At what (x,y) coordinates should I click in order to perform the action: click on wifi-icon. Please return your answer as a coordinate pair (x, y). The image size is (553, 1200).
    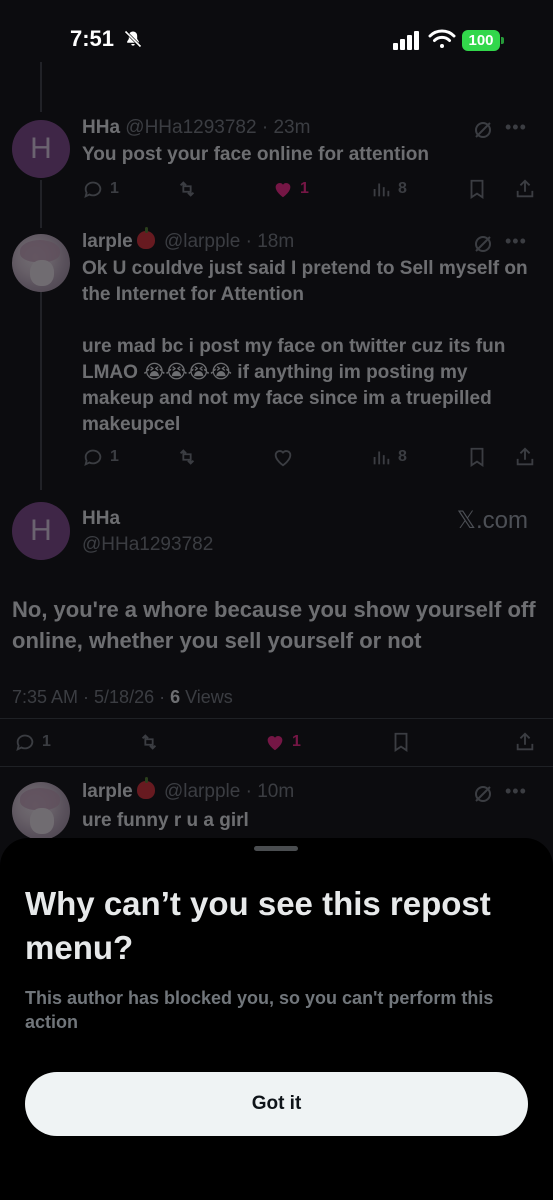
    Looking at the image, I should click on (442, 38).